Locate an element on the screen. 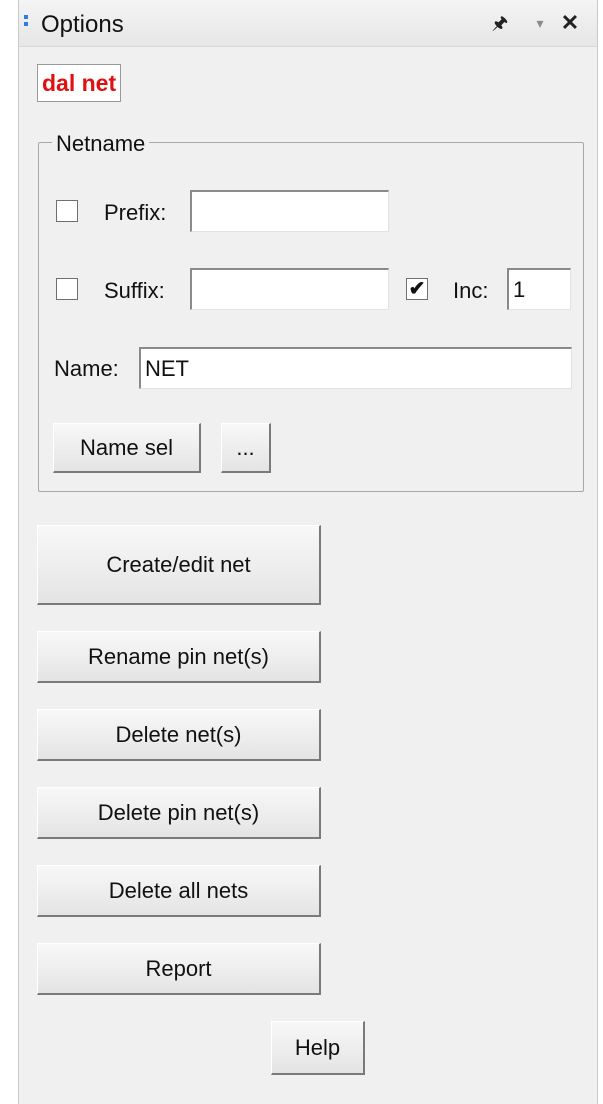 The height and width of the screenshot is (1104, 603). prefix-label: Prefix: is located at coordinates (135, 212).